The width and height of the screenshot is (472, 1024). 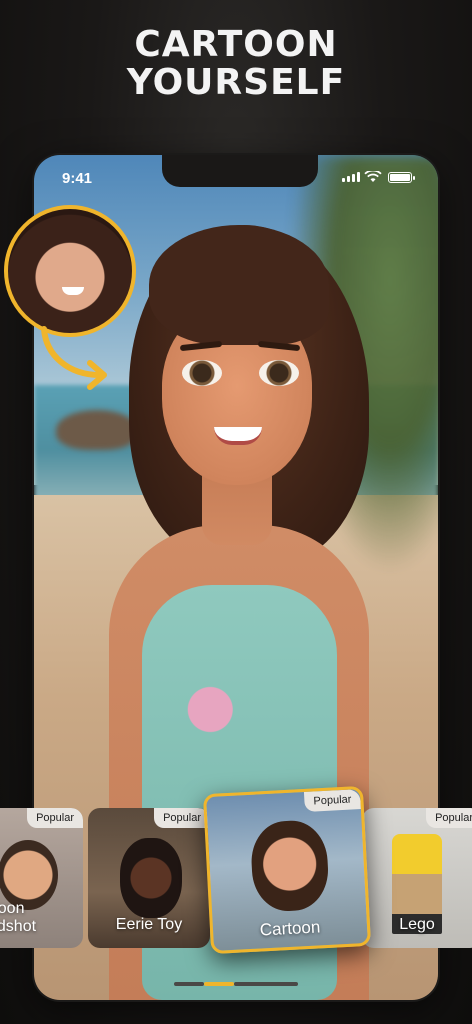 I want to click on status-bar: 9:41, so click(x=236, y=177).